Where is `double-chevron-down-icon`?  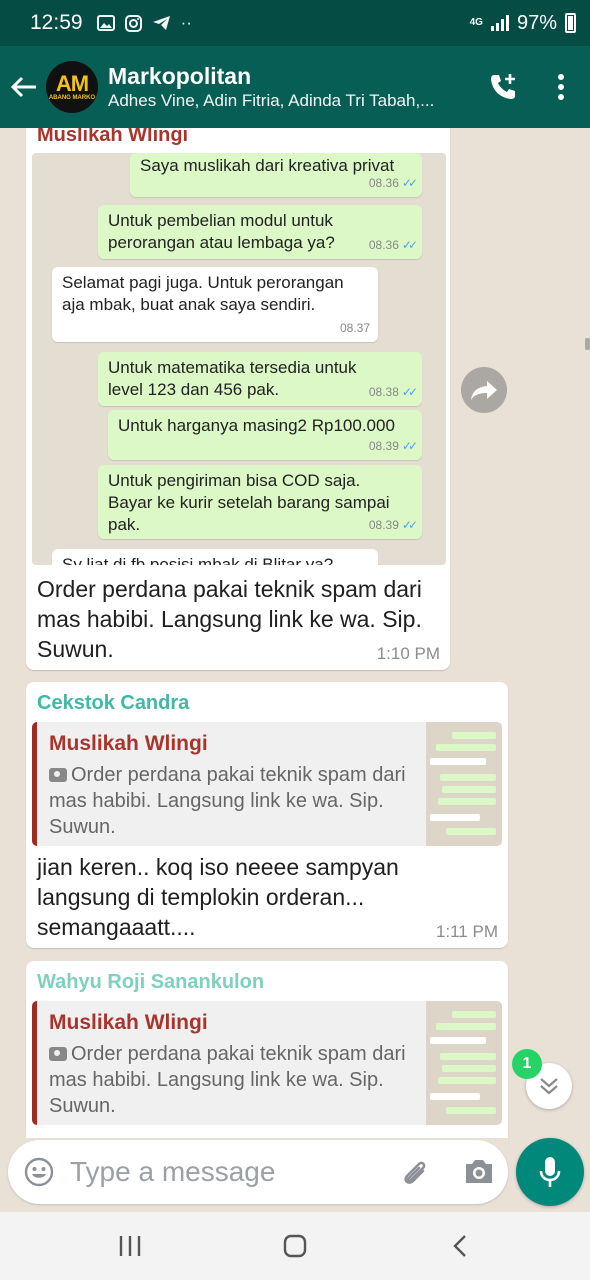 double-chevron-down-icon is located at coordinates (549, 1086).